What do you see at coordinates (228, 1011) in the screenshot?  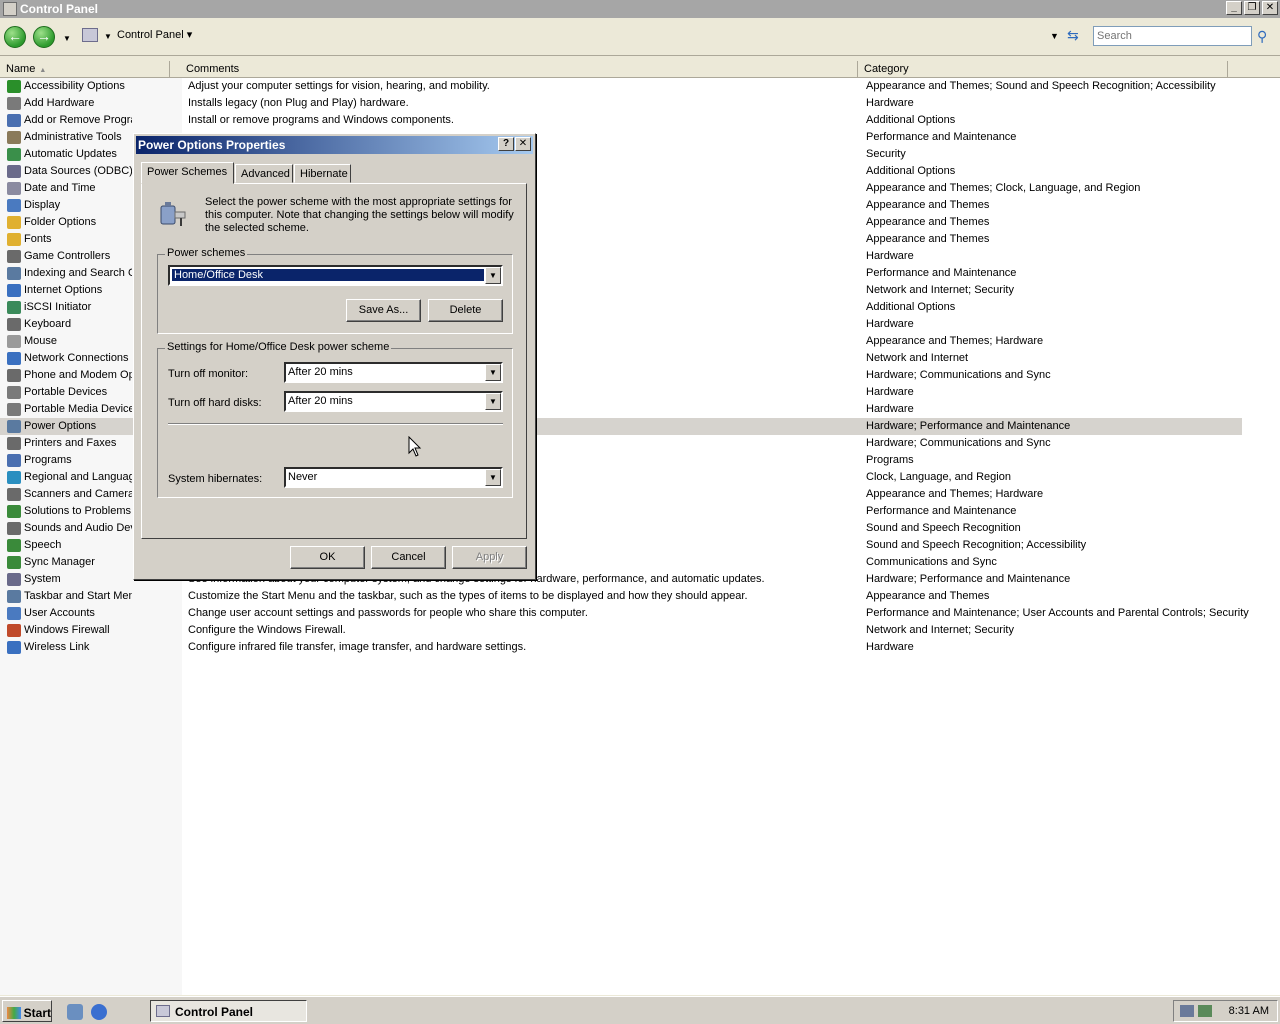 I see `taskbar-item-control-panel: Control Panel` at bounding box center [228, 1011].